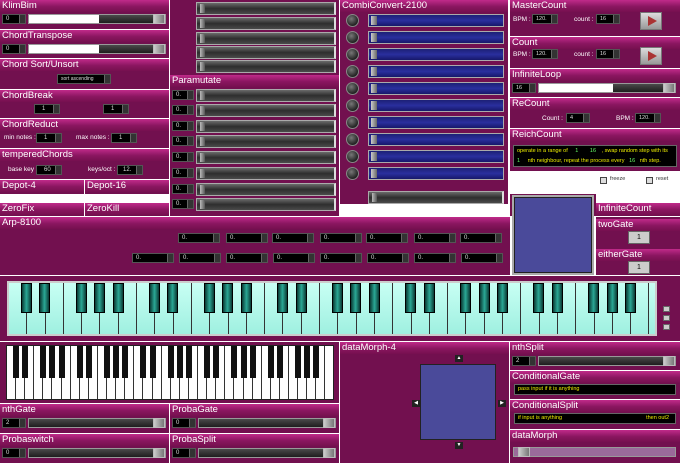 The width and height of the screenshot is (680, 463). What do you see at coordinates (458, 402) in the screenshot?
I see `datamorph4-pad` at bounding box center [458, 402].